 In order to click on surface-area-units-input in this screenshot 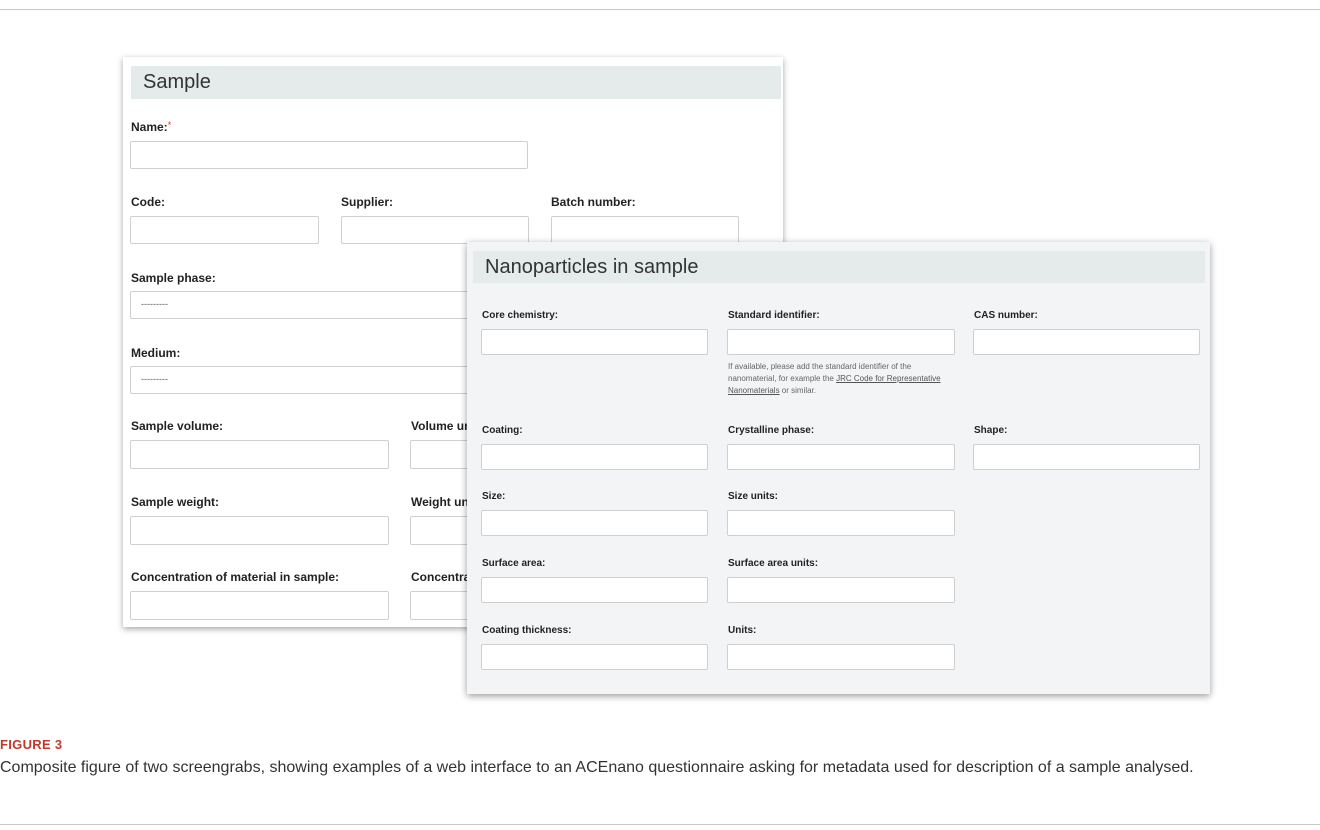, I will do `click(841, 590)`.